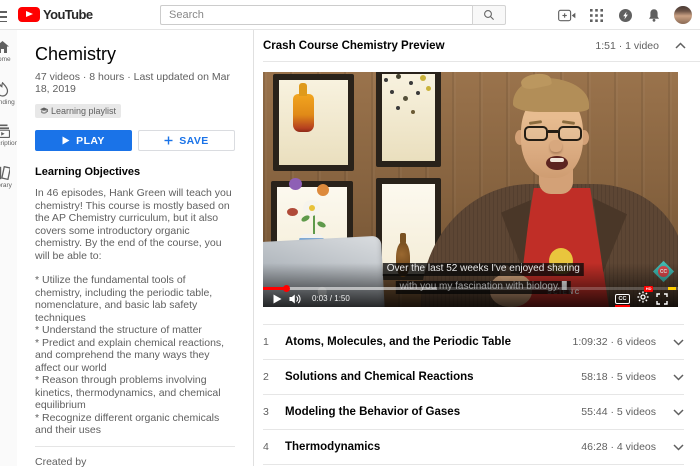  I want to click on settings-button: HD, so click(645, 296).